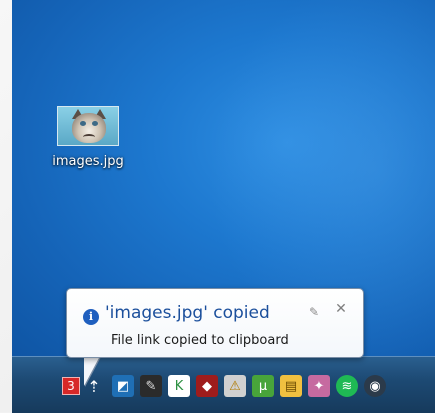 Image resolution: width=435 pixels, height=413 pixels. I want to click on balloon-tail, so click(92, 371).